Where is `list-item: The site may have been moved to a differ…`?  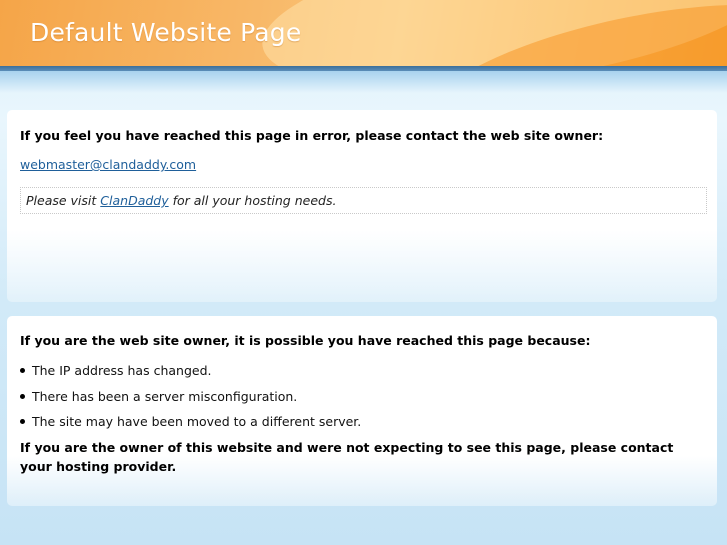
list-item: The site may have been moved to a differ… is located at coordinates (190, 425).